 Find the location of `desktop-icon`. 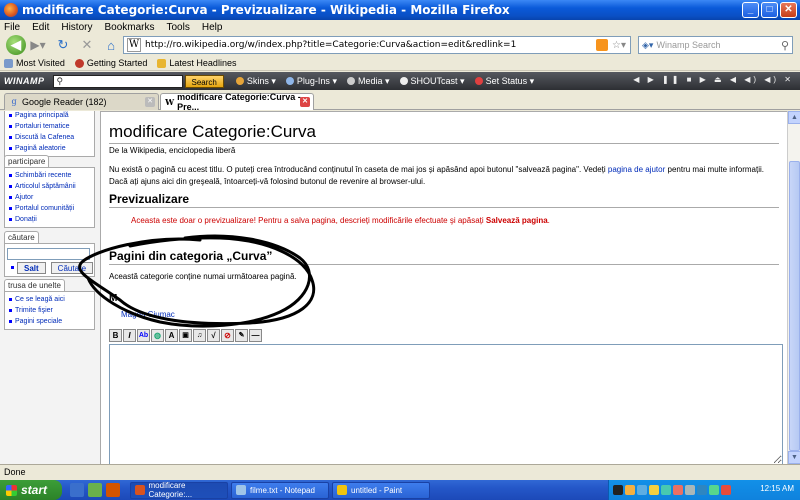

desktop-icon is located at coordinates (95, 490).